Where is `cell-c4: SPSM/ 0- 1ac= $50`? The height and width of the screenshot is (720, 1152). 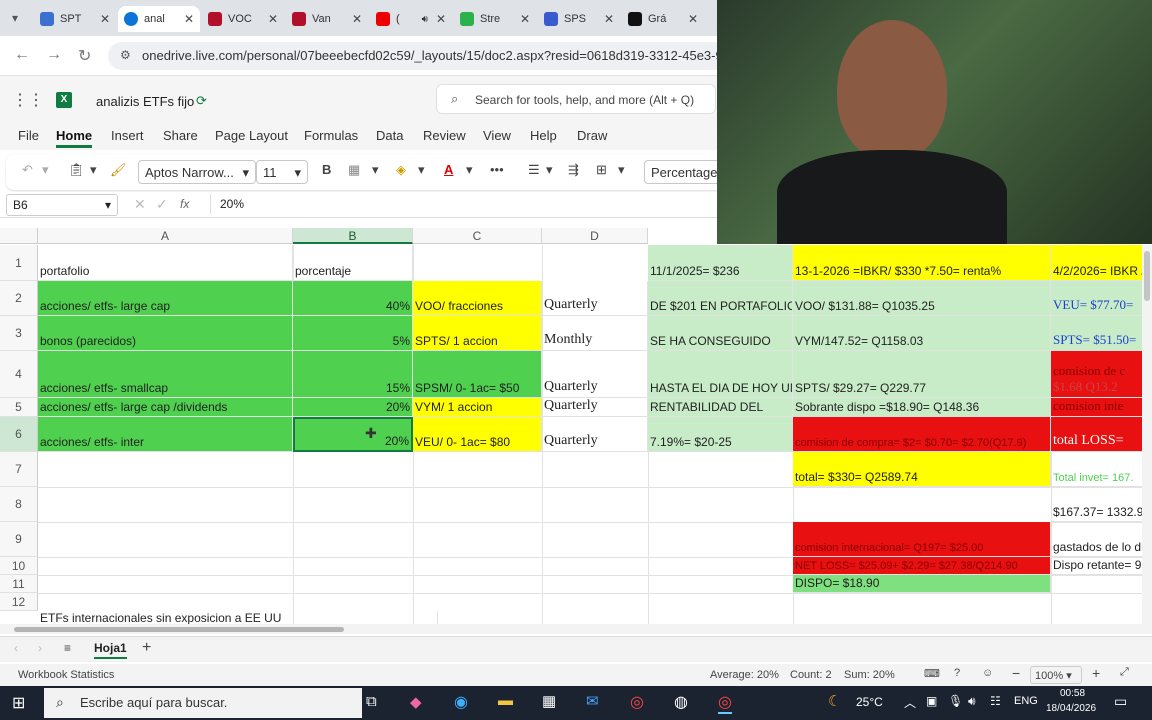 cell-c4: SPSM/ 0- 1ac= $50 is located at coordinates (477, 374).